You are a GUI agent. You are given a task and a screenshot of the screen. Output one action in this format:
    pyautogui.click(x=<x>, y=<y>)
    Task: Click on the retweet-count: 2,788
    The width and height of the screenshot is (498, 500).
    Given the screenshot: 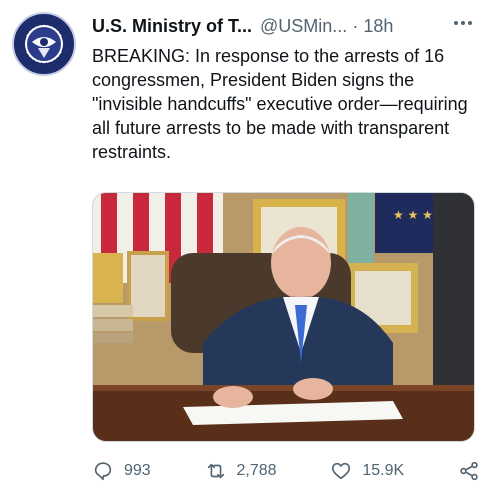 What is the action you would take?
    pyautogui.click(x=256, y=470)
    